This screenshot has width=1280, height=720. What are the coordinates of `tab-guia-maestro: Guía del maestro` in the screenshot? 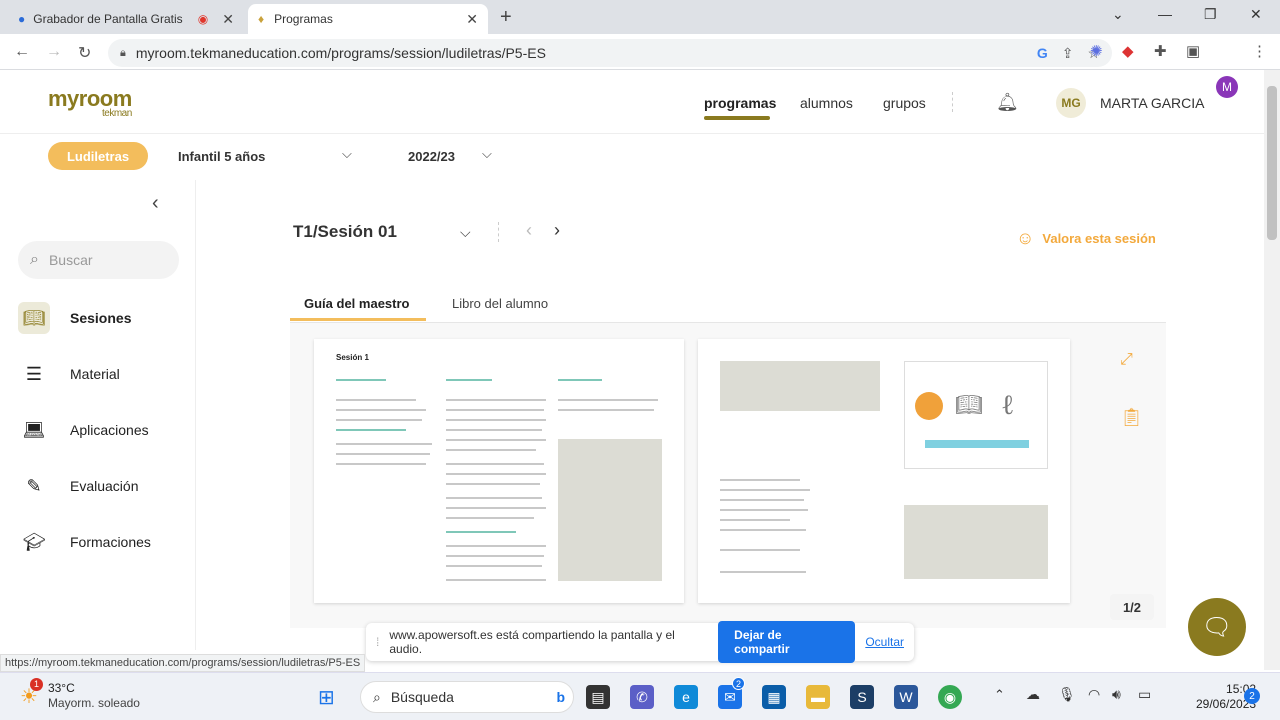 It's located at (356, 303).